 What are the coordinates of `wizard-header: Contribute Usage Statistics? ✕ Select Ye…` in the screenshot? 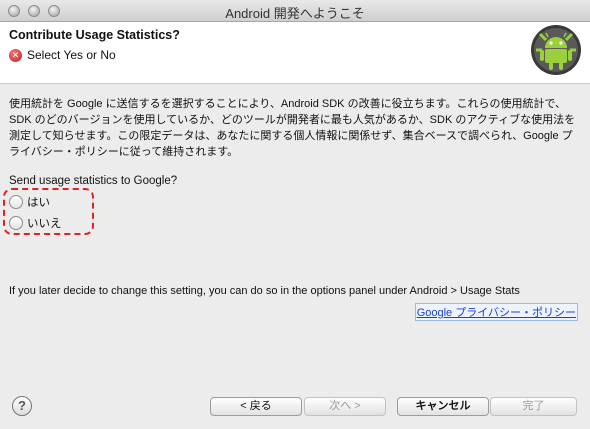 It's located at (295, 53).